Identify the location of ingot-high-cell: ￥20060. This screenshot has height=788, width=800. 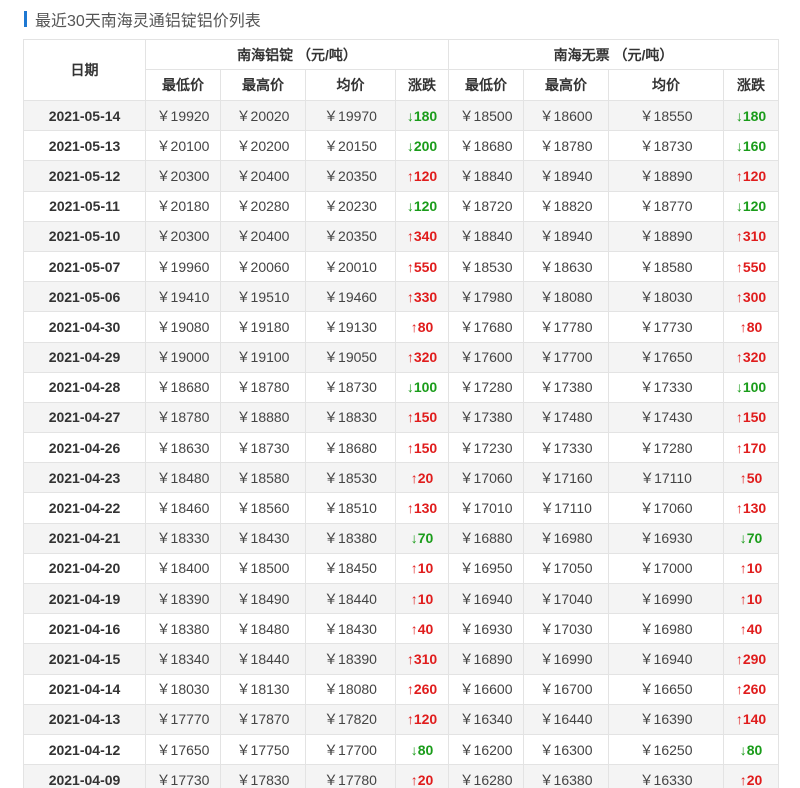
(263, 266).